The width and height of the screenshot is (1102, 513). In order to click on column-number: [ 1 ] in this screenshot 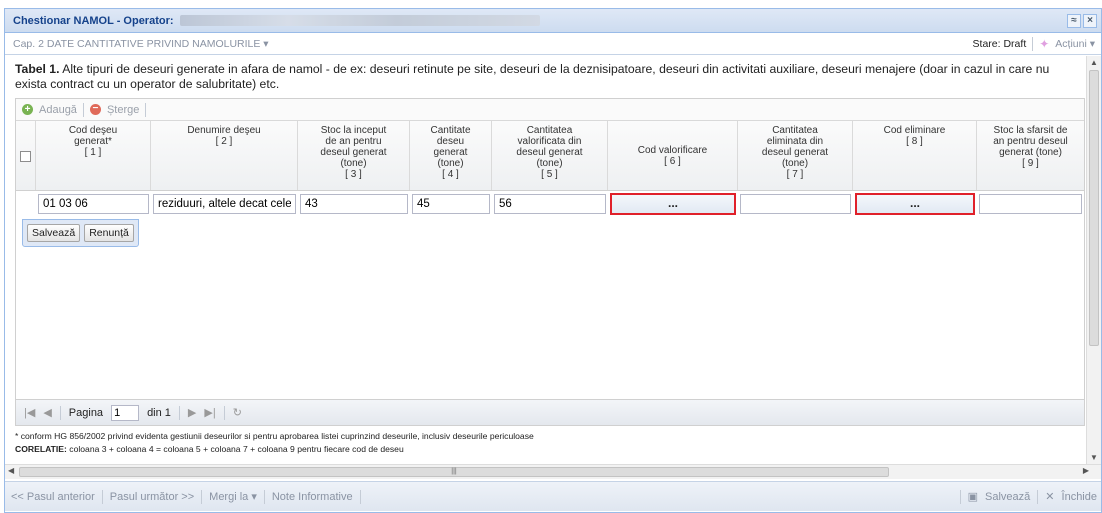, I will do `click(93, 152)`.